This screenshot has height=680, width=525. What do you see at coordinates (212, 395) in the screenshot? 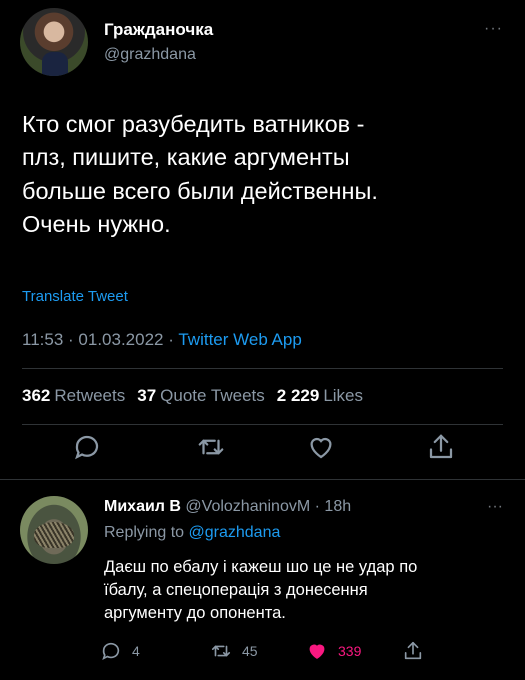
I see `quote-tweets-label: Quote Tweets` at bounding box center [212, 395].